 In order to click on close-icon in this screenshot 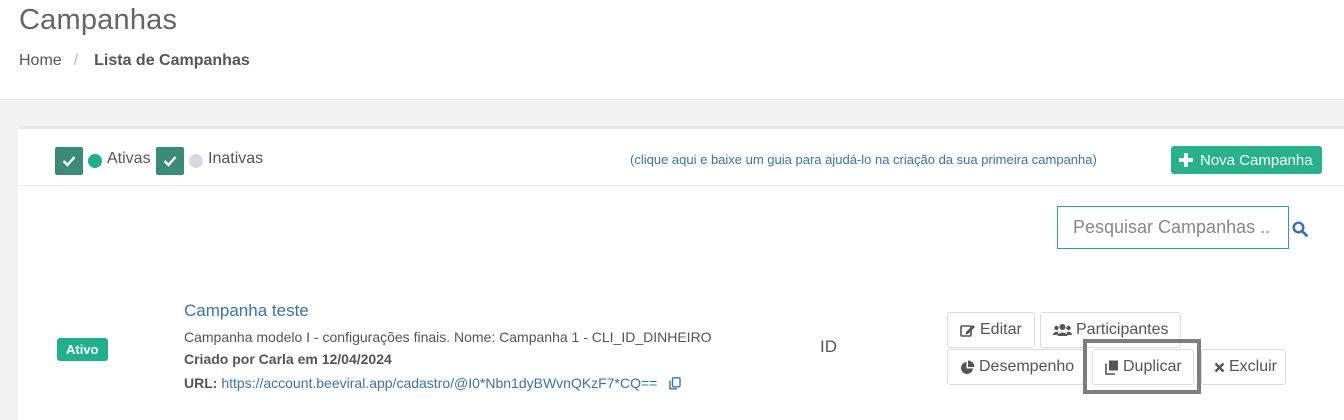, I will do `click(1219, 367)`.